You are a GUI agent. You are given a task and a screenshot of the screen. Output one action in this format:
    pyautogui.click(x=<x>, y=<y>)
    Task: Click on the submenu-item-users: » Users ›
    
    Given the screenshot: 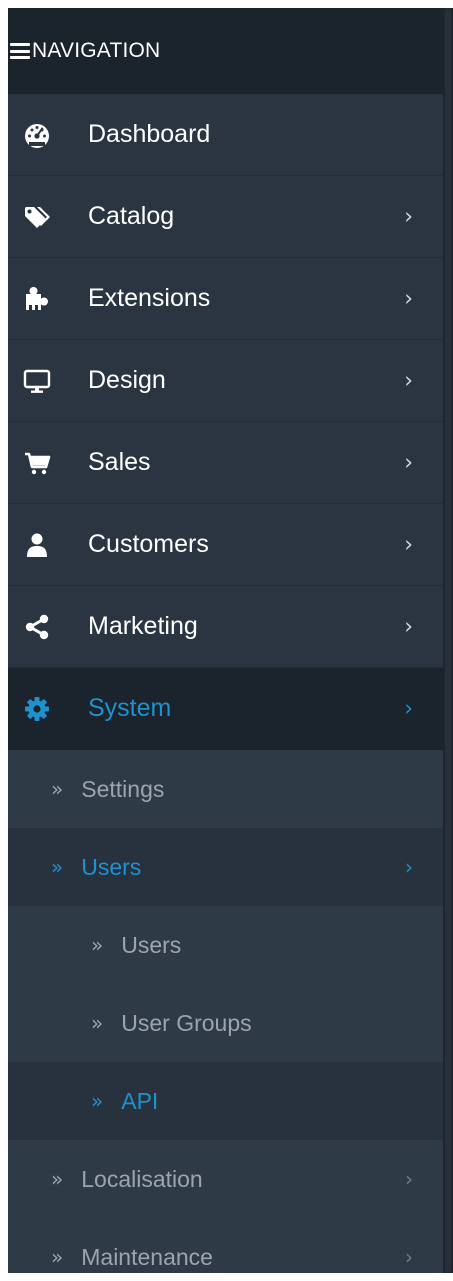 What is the action you would take?
    pyautogui.click(x=225, y=867)
    